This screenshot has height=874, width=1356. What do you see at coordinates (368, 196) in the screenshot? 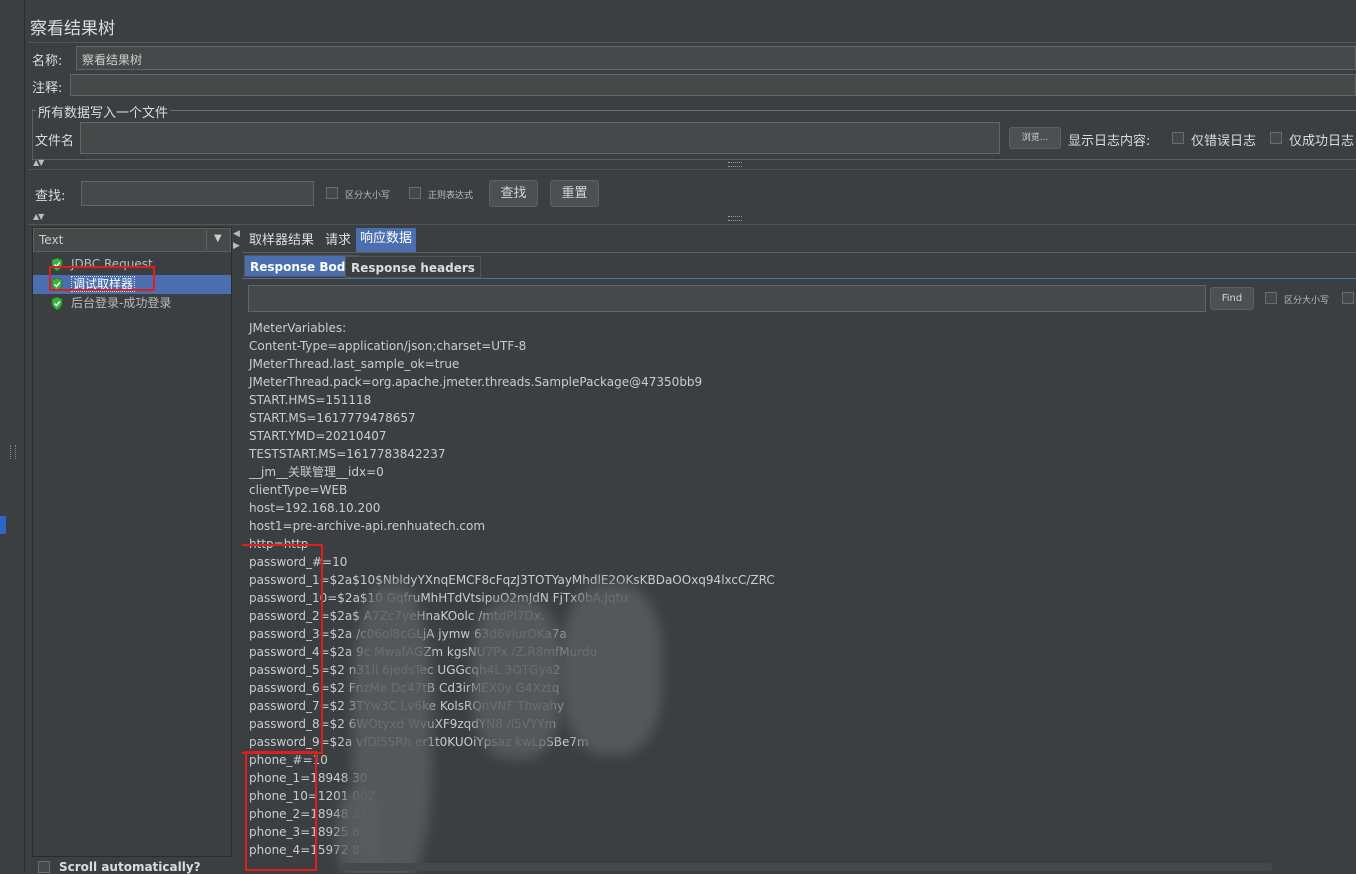
I see `case-sensitive-label: 区分大小写` at bounding box center [368, 196].